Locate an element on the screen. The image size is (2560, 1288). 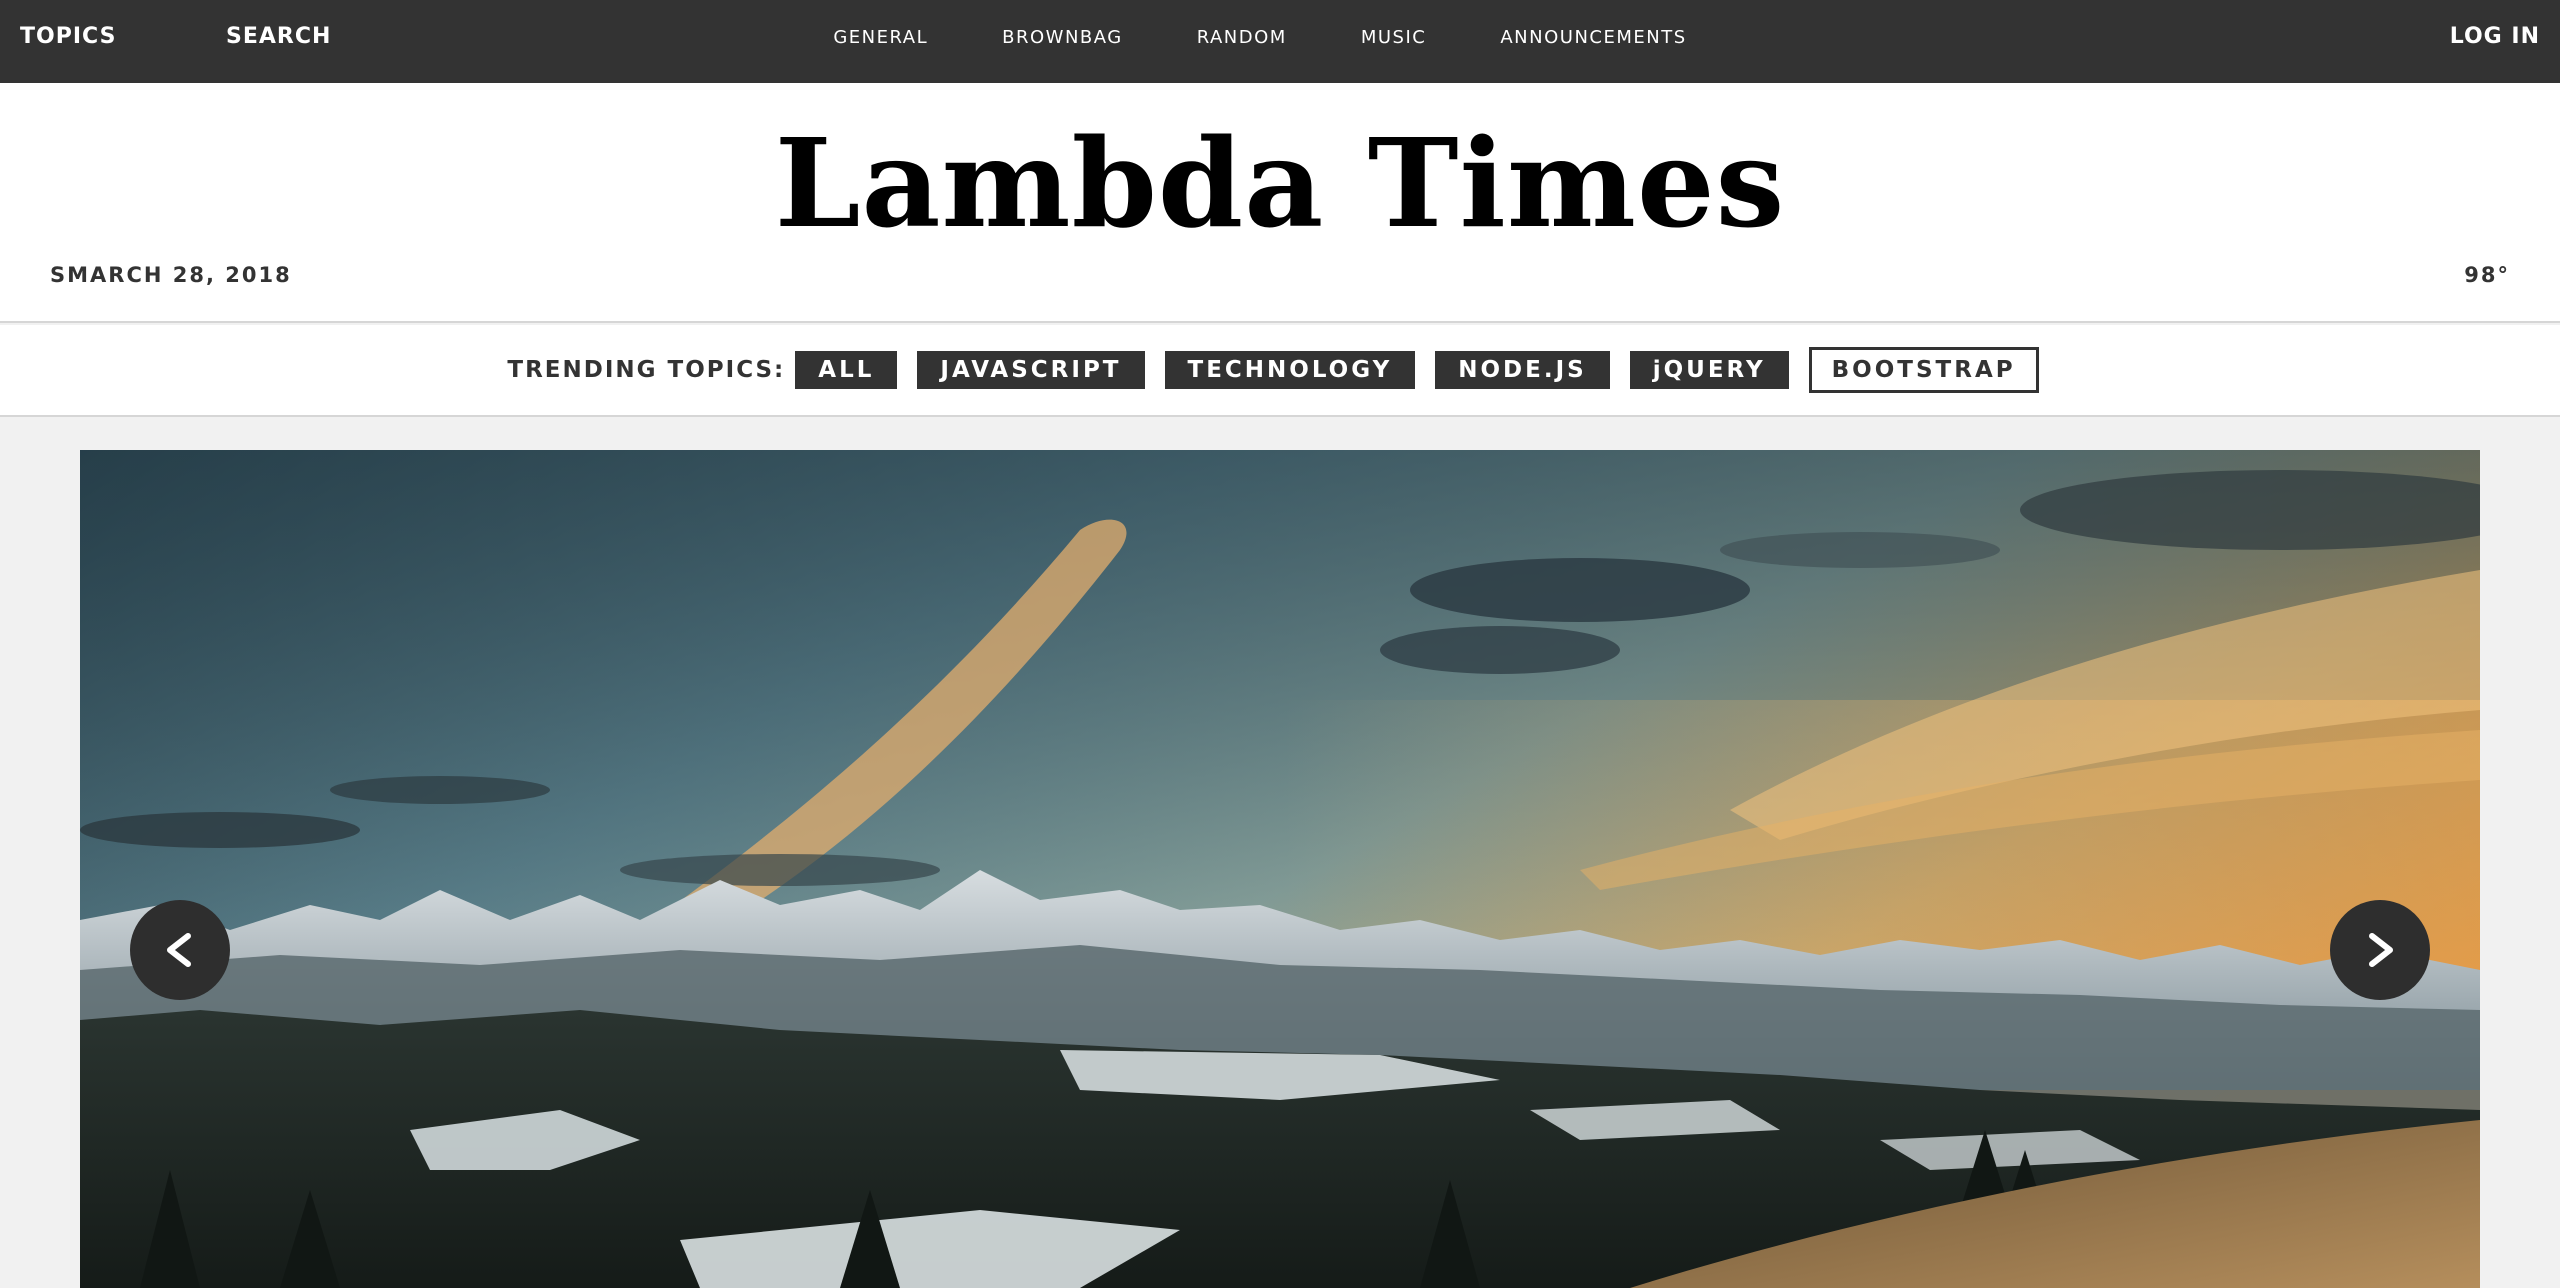
header-temperature: 98° is located at coordinates (2487, 275).